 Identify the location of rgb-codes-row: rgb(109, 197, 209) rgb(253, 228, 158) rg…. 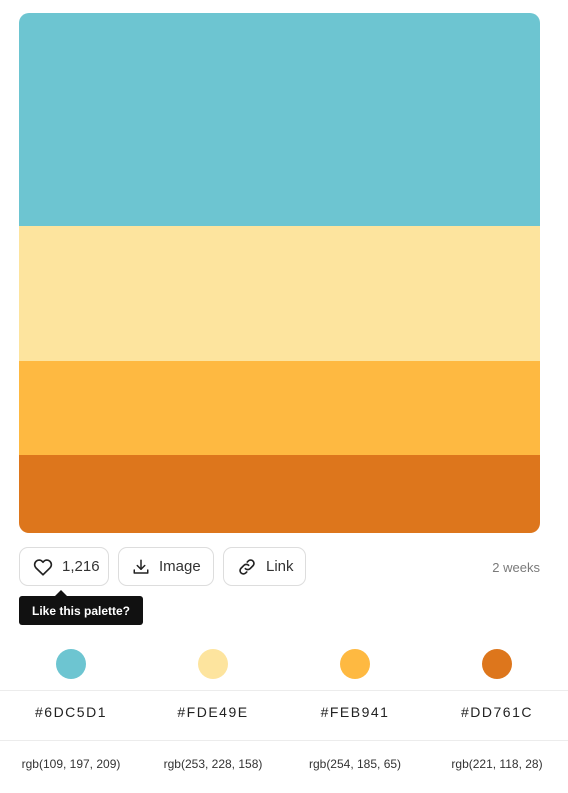
(284, 764).